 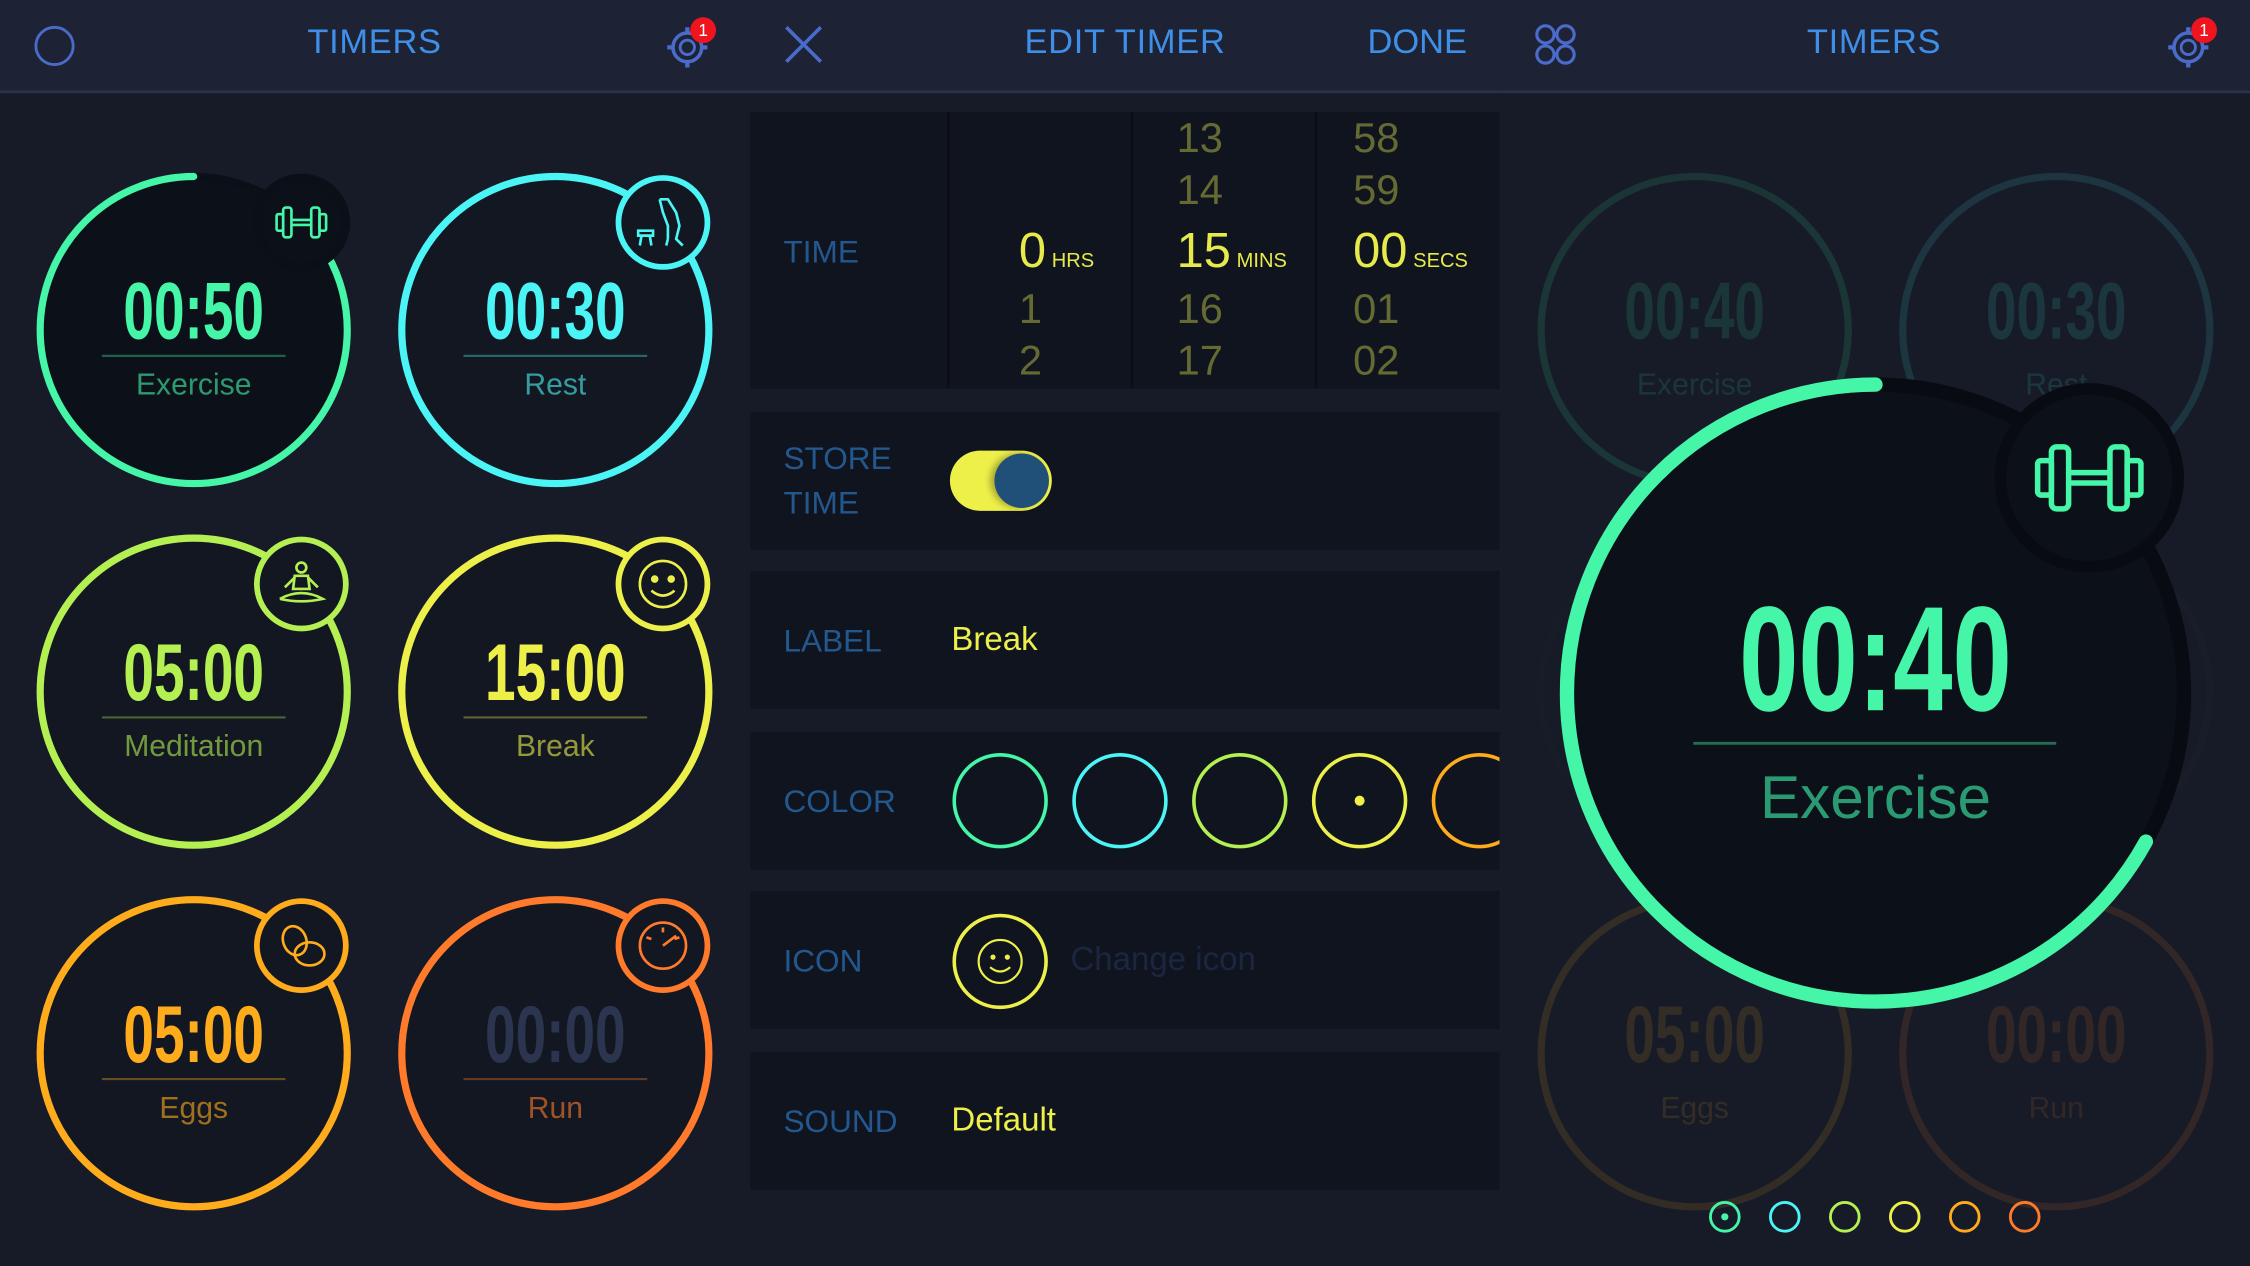 I want to click on right-title: TIMERS, so click(x=1874, y=42).